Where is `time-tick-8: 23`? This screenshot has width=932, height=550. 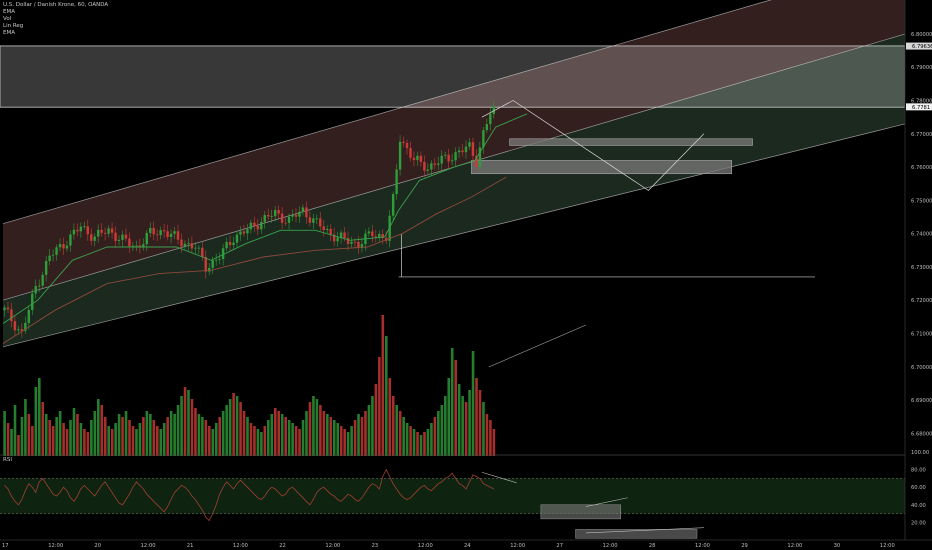
time-tick-8: 23 is located at coordinates (375, 546).